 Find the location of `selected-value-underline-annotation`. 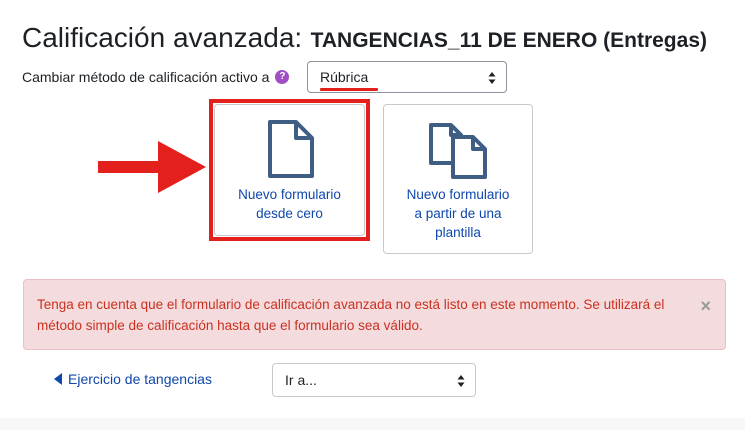

selected-value-underline-annotation is located at coordinates (349, 89).